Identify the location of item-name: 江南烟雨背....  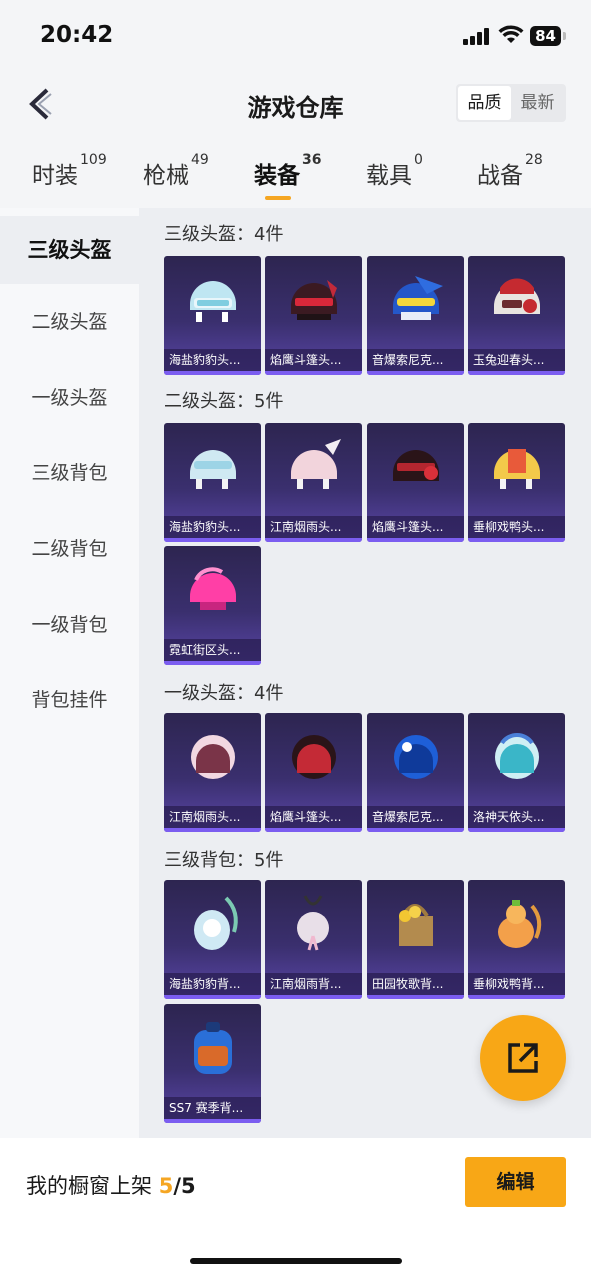
(313, 984).